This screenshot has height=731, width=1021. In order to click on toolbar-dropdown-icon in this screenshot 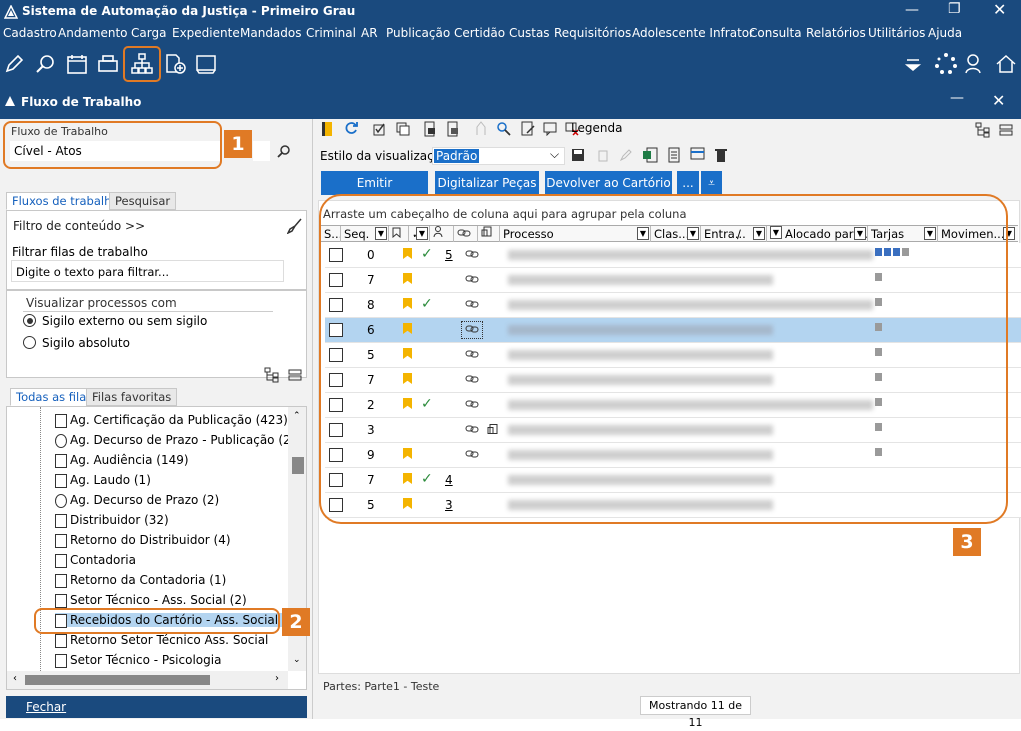, I will do `click(913, 64)`.